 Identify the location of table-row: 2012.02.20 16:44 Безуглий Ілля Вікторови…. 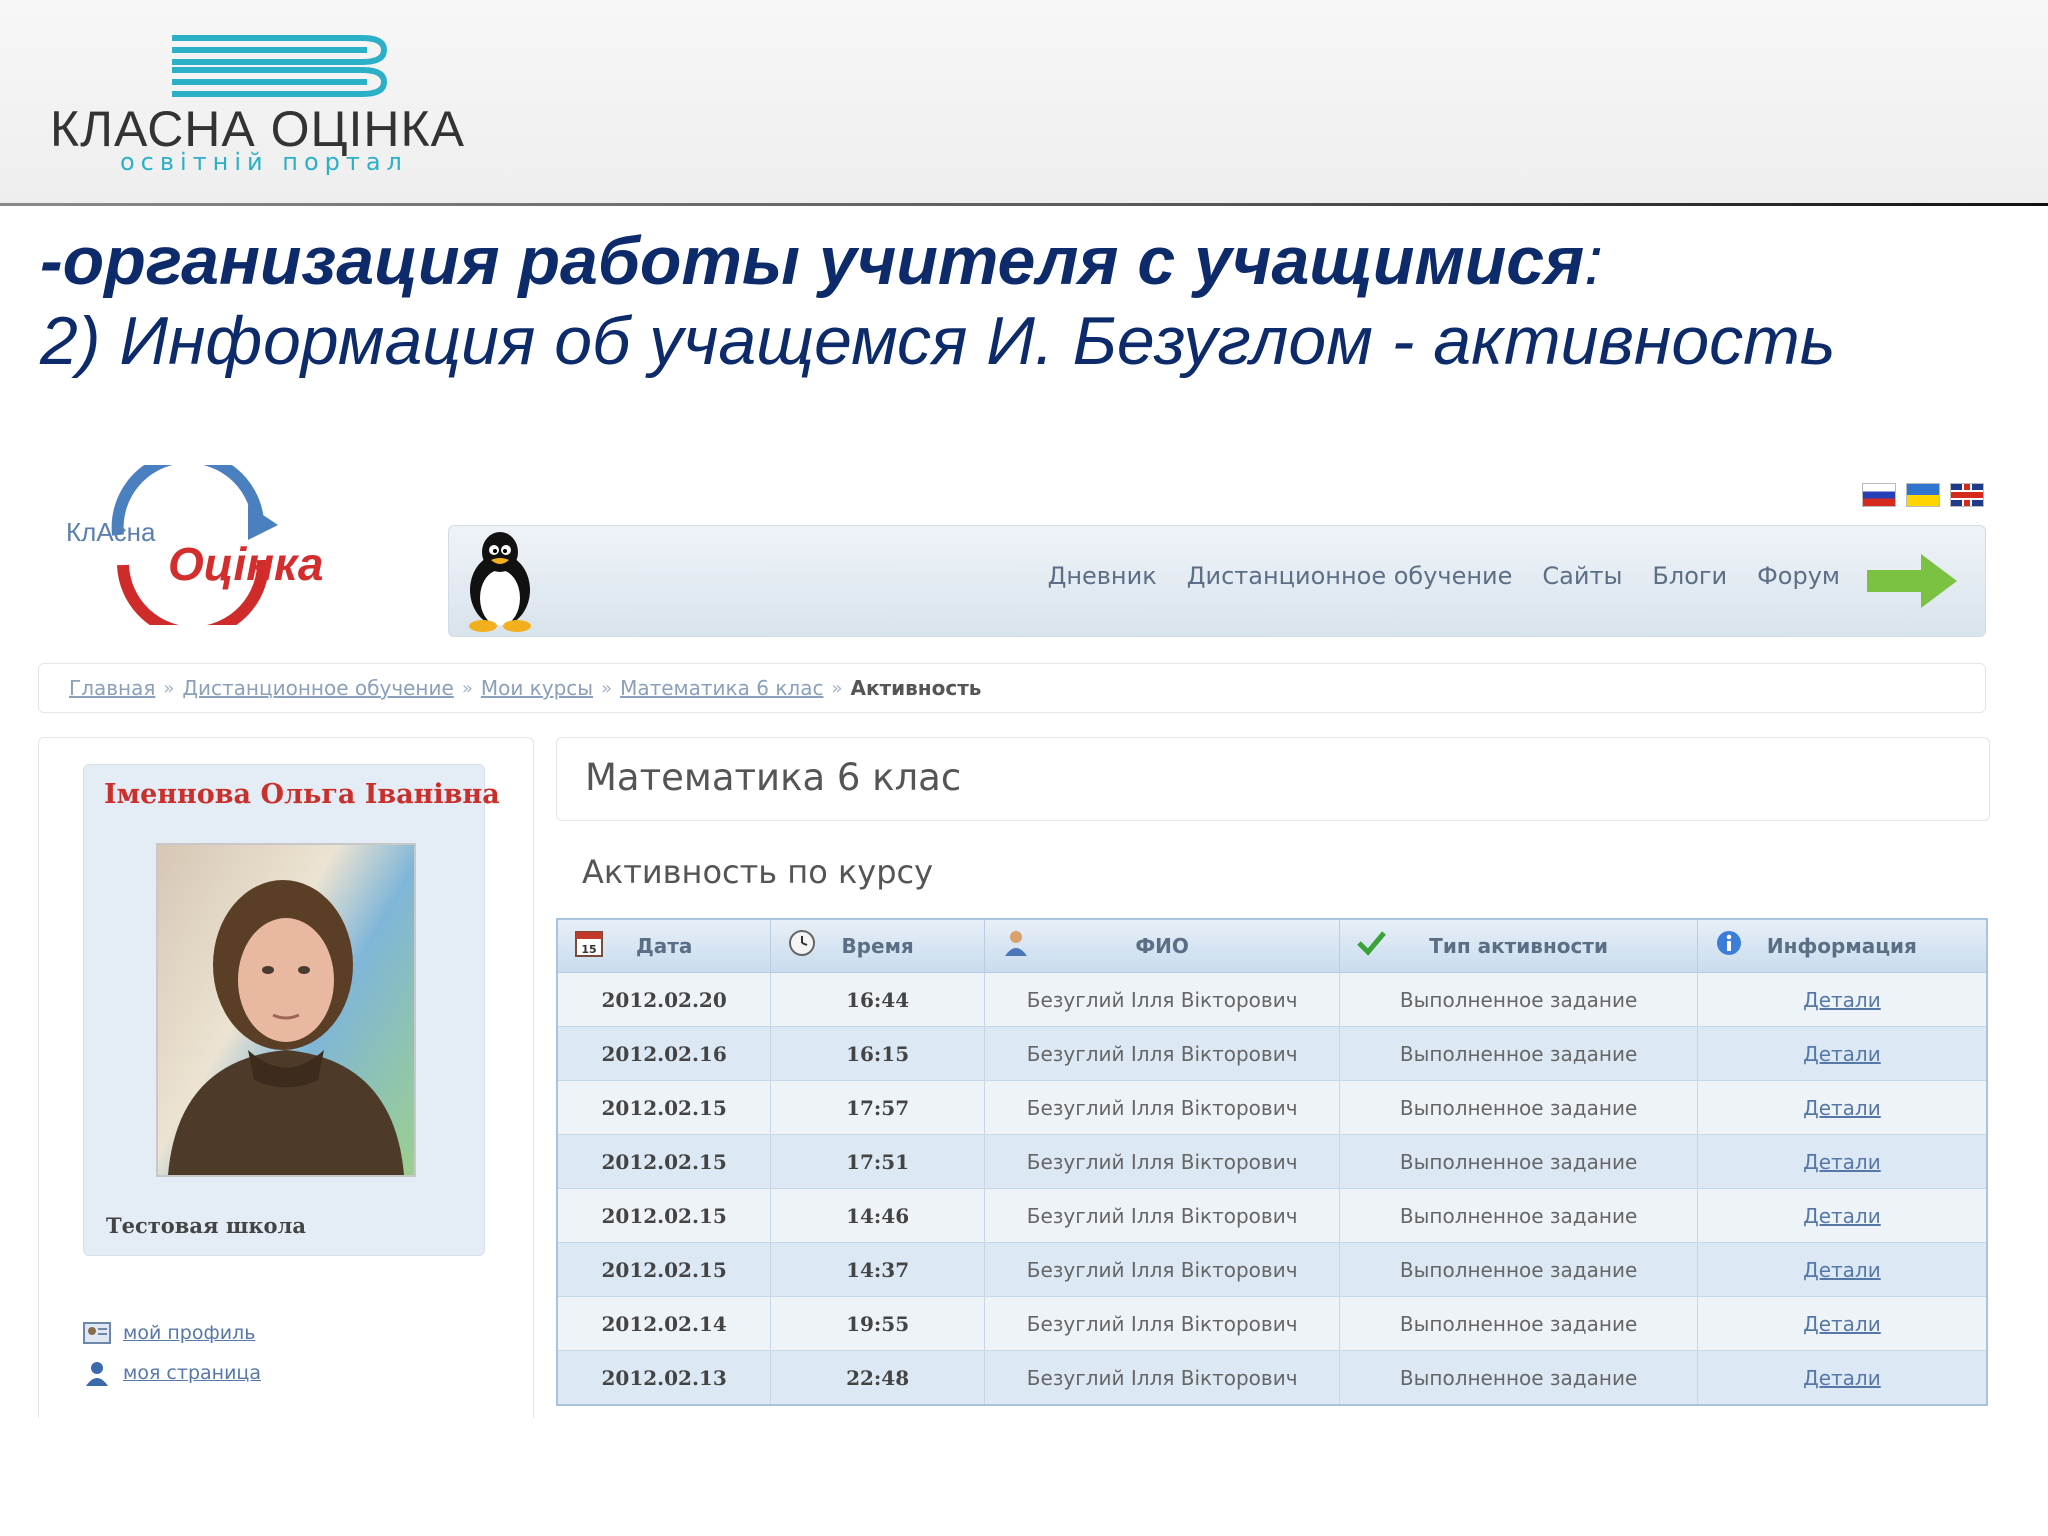
(1272, 999).